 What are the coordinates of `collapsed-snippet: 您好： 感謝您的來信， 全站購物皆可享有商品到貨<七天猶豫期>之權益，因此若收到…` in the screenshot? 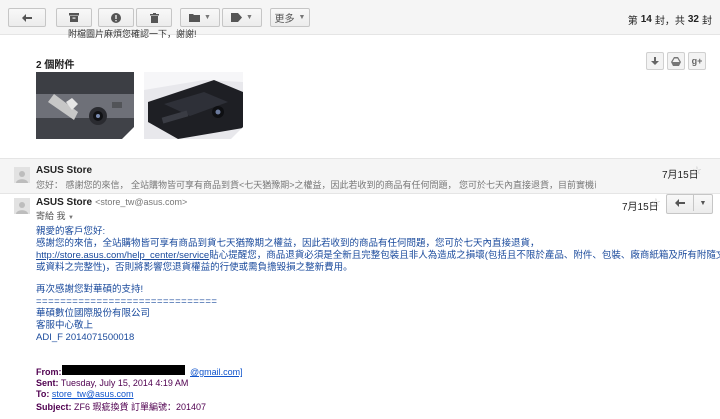 It's located at (316, 185).